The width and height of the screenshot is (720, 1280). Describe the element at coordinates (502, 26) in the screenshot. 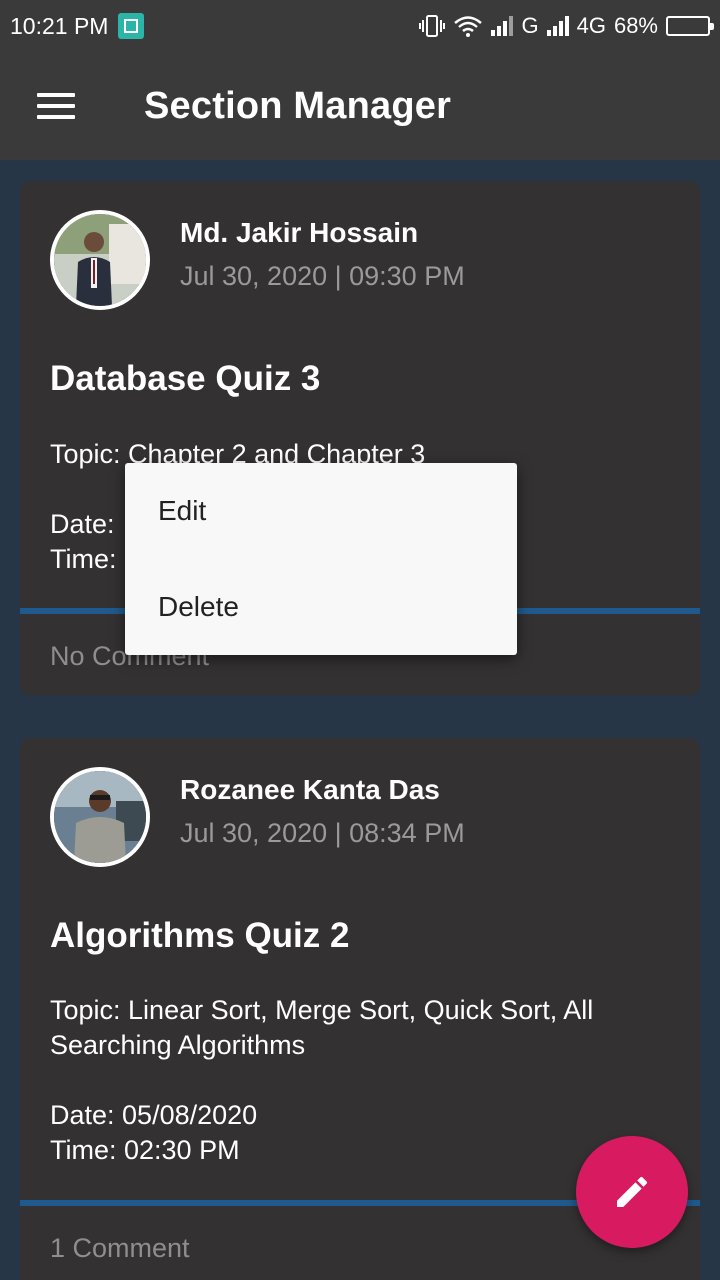

I see `signal-strength-icon` at that location.